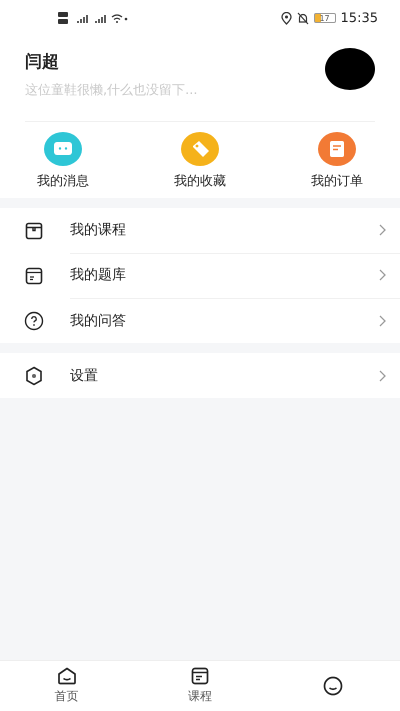  What do you see at coordinates (286, 18) in the screenshot?
I see `location-icon` at bounding box center [286, 18].